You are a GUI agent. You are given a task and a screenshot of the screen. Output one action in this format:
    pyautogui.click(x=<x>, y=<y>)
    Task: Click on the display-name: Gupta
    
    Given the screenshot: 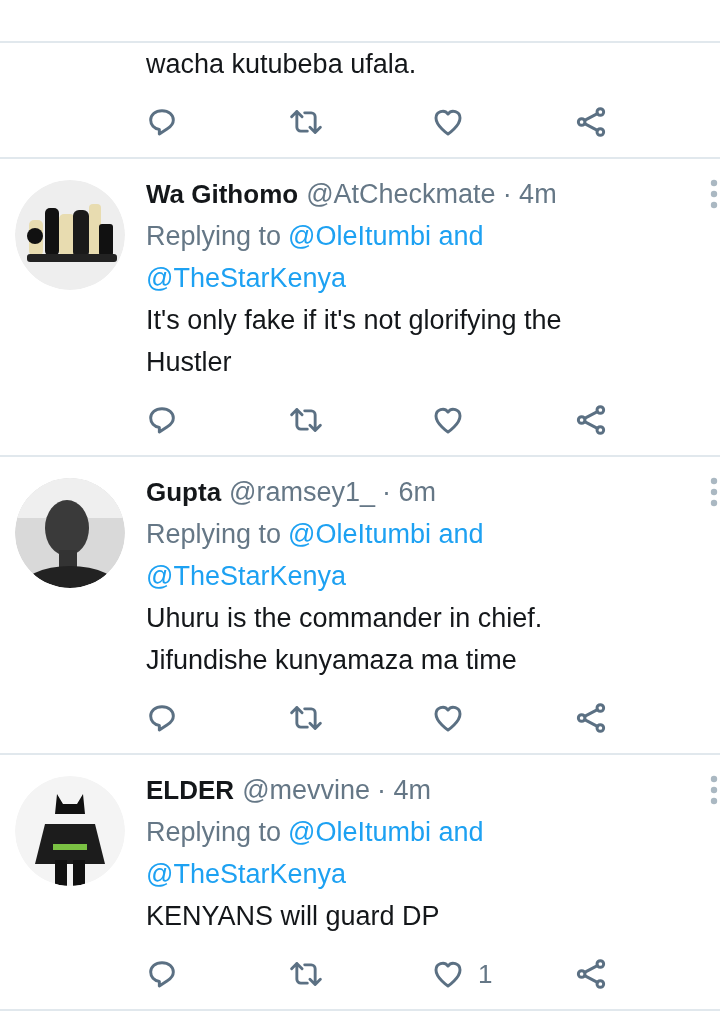 What is the action you would take?
    pyautogui.click(x=184, y=492)
    